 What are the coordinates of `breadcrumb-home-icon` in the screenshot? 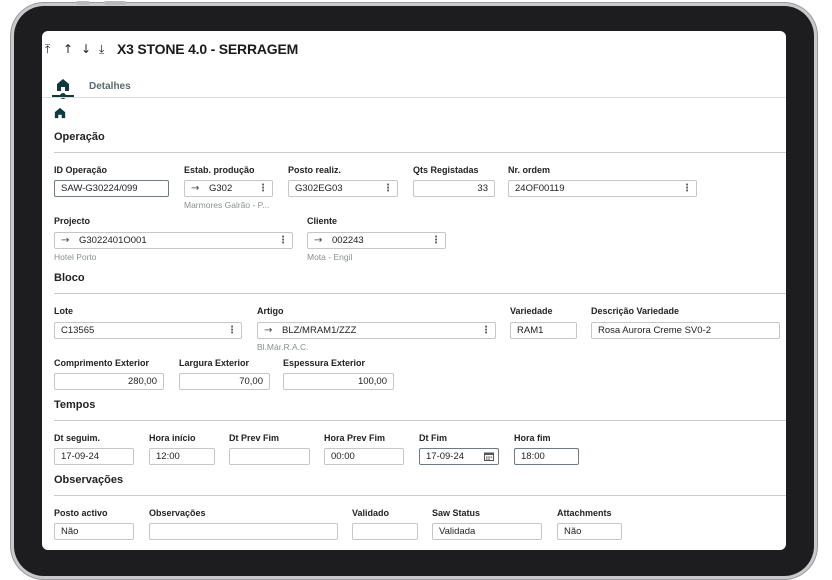 It's located at (60, 113).